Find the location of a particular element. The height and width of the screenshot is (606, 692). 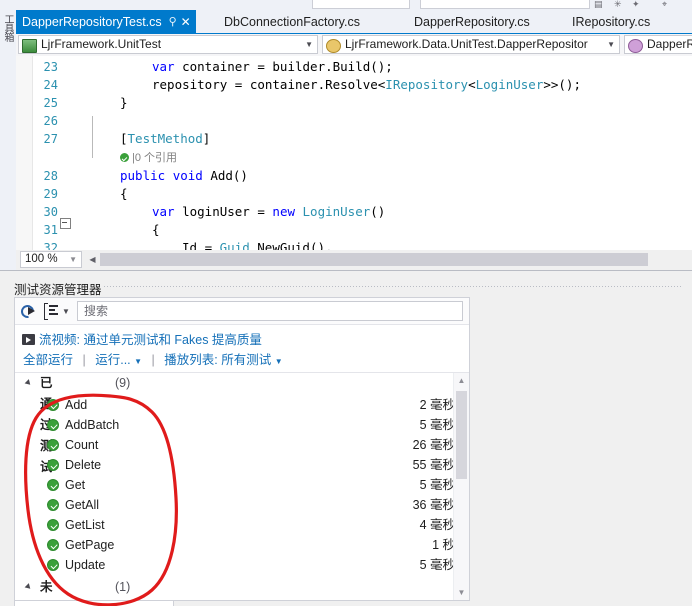

group-by-icon is located at coordinates (51, 311).